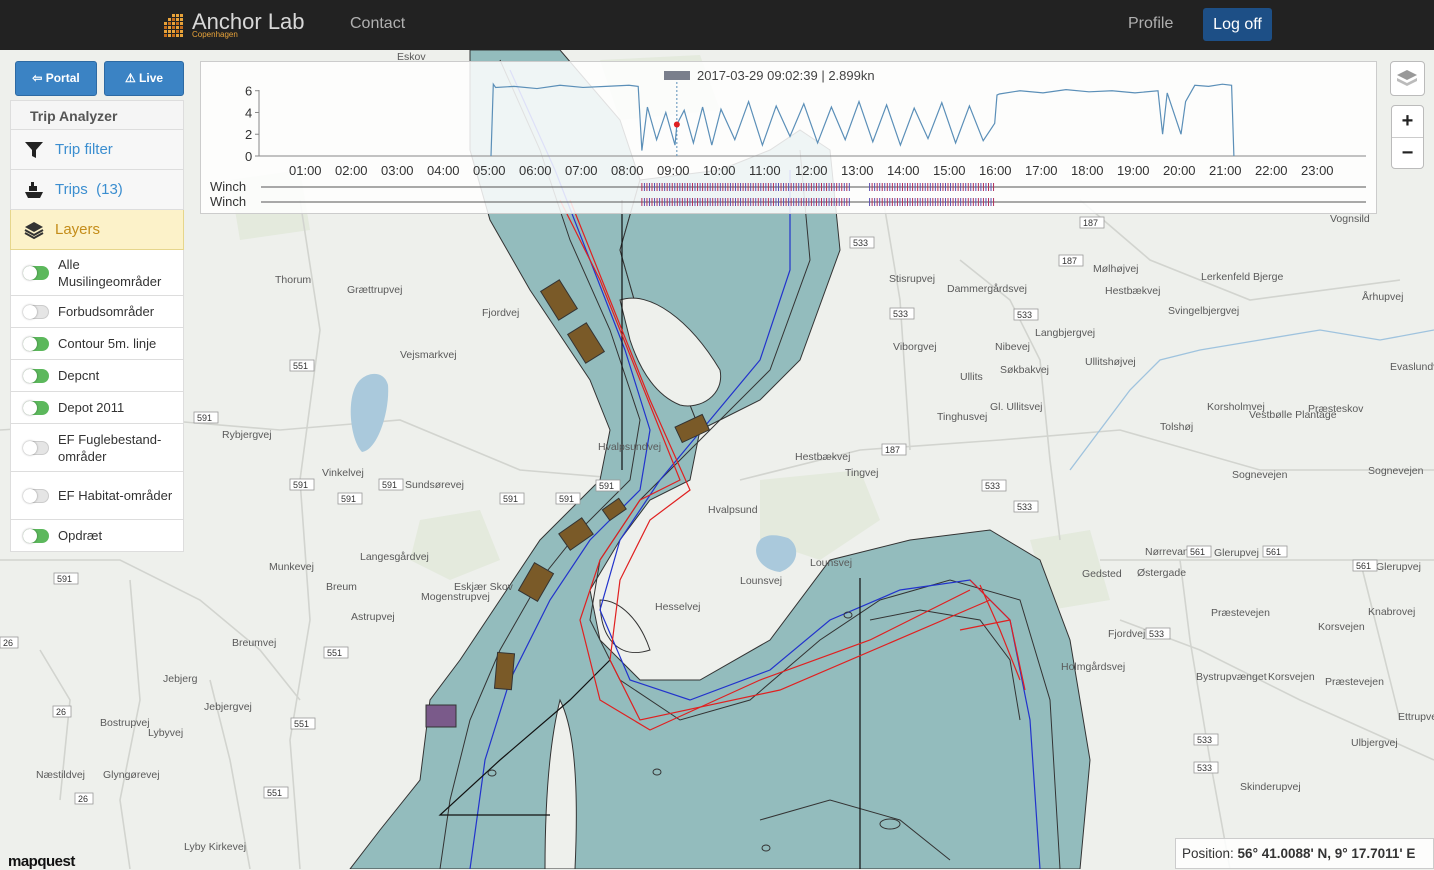 Image resolution: width=1434 pixels, height=870 pixels. Describe the element at coordinates (678, 607) in the screenshot. I see `map-label: Hesselvej` at that location.